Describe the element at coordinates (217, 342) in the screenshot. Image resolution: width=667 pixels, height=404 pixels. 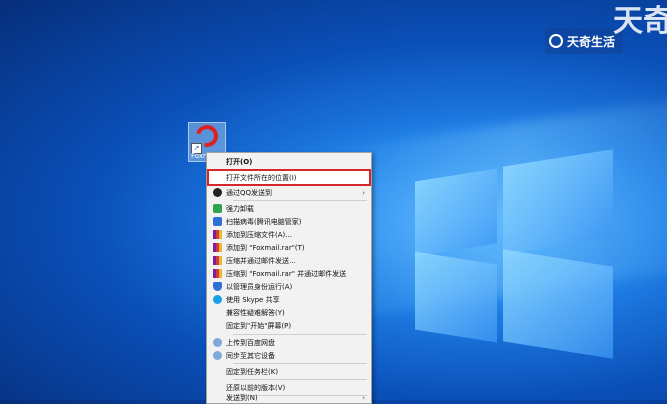
I see `cloud-icon` at that location.